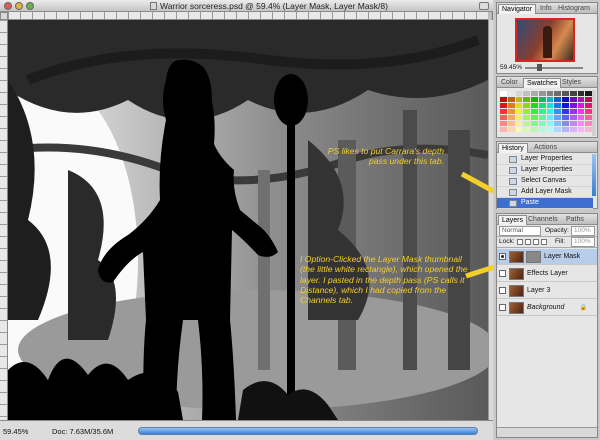 The width and height of the screenshot is (600, 440). I want to click on tab-styles: Styles, so click(571, 83).